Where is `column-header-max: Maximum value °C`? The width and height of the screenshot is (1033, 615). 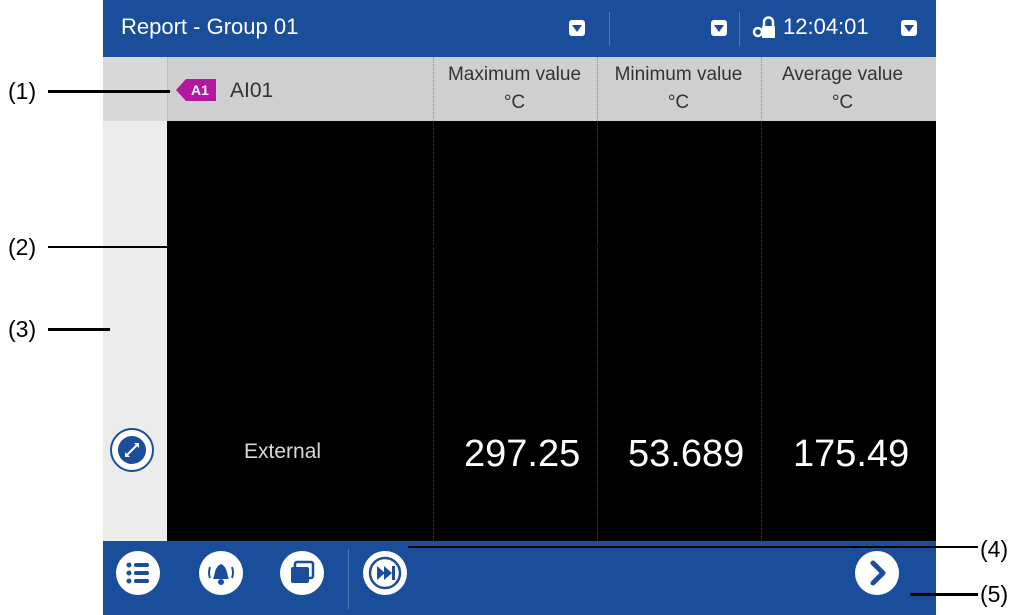
column-header-max: Maximum value °C is located at coordinates (514, 89).